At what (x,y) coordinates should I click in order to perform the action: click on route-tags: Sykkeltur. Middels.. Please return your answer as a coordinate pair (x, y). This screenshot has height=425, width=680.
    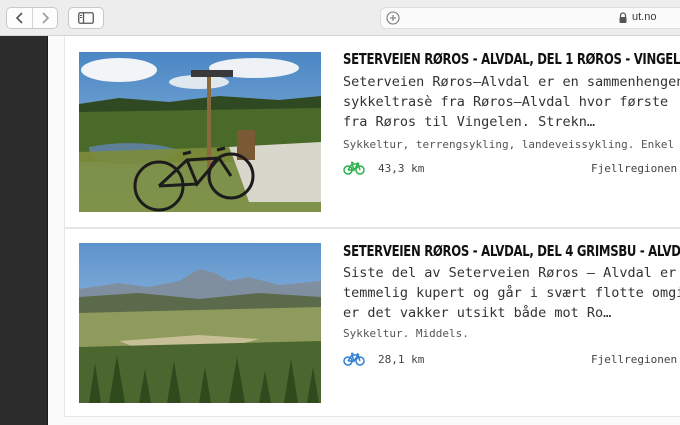
    Looking at the image, I should click on (406, 333).